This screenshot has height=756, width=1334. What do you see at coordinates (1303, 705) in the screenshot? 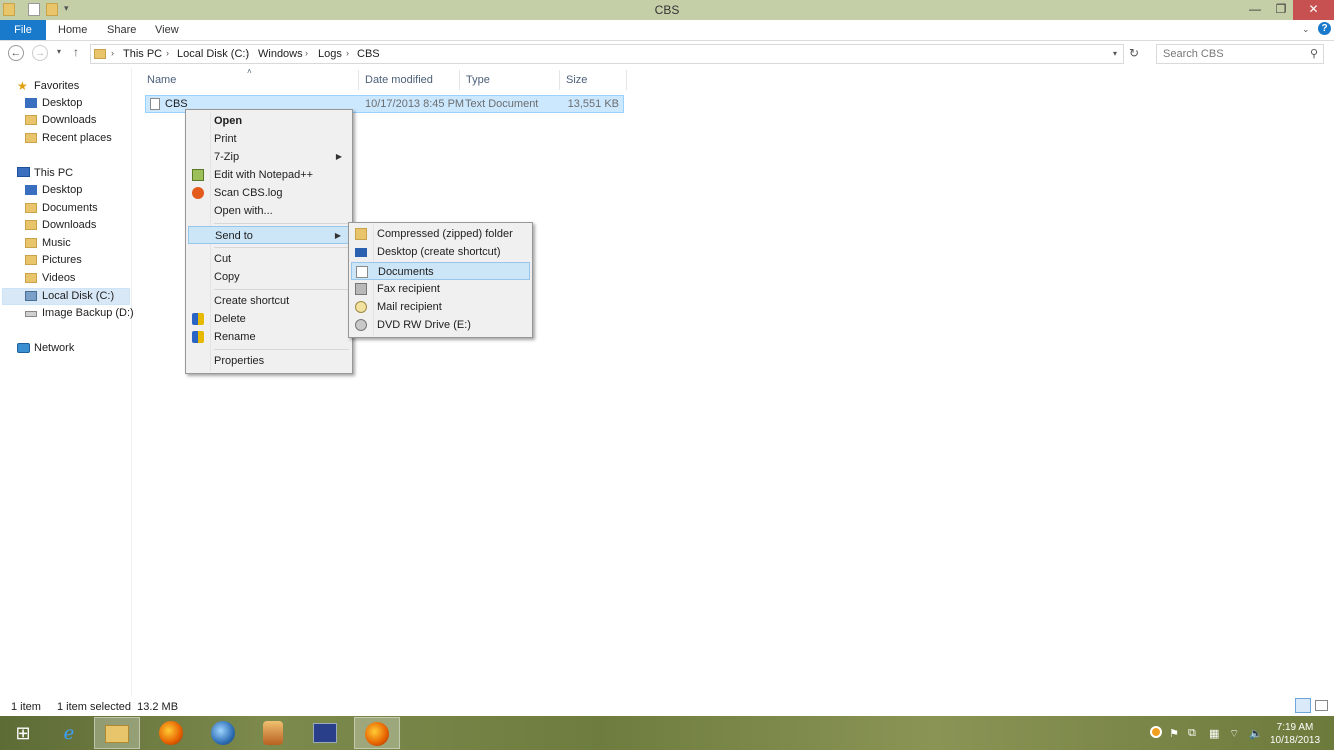
I see `details-view-icon` at bounding box center [1303, 705].